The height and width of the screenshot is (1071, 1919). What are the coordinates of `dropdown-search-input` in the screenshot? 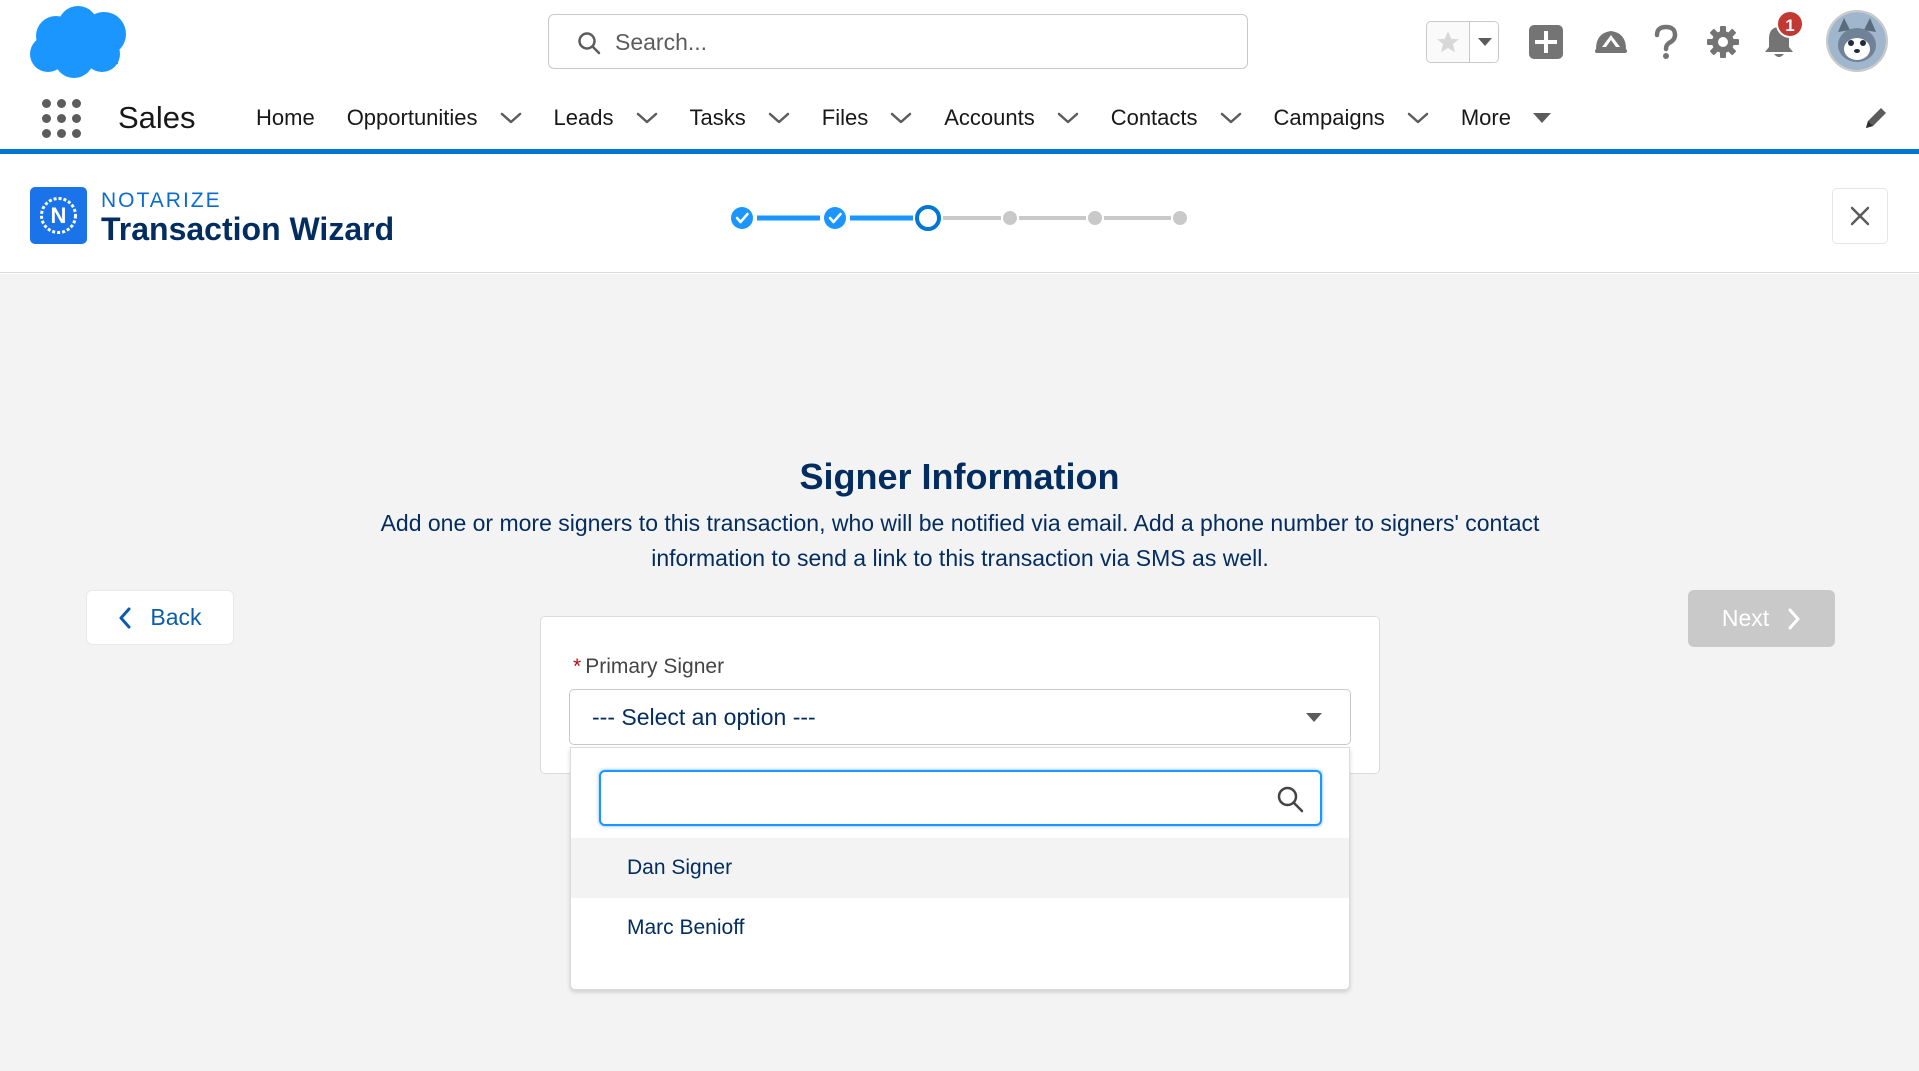 It's located at (925, 798).